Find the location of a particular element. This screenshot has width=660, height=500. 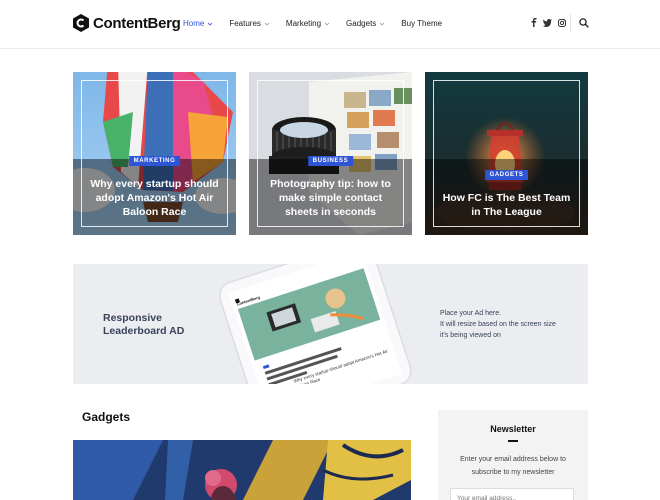

header-divider is located at coordinates (570, 23).